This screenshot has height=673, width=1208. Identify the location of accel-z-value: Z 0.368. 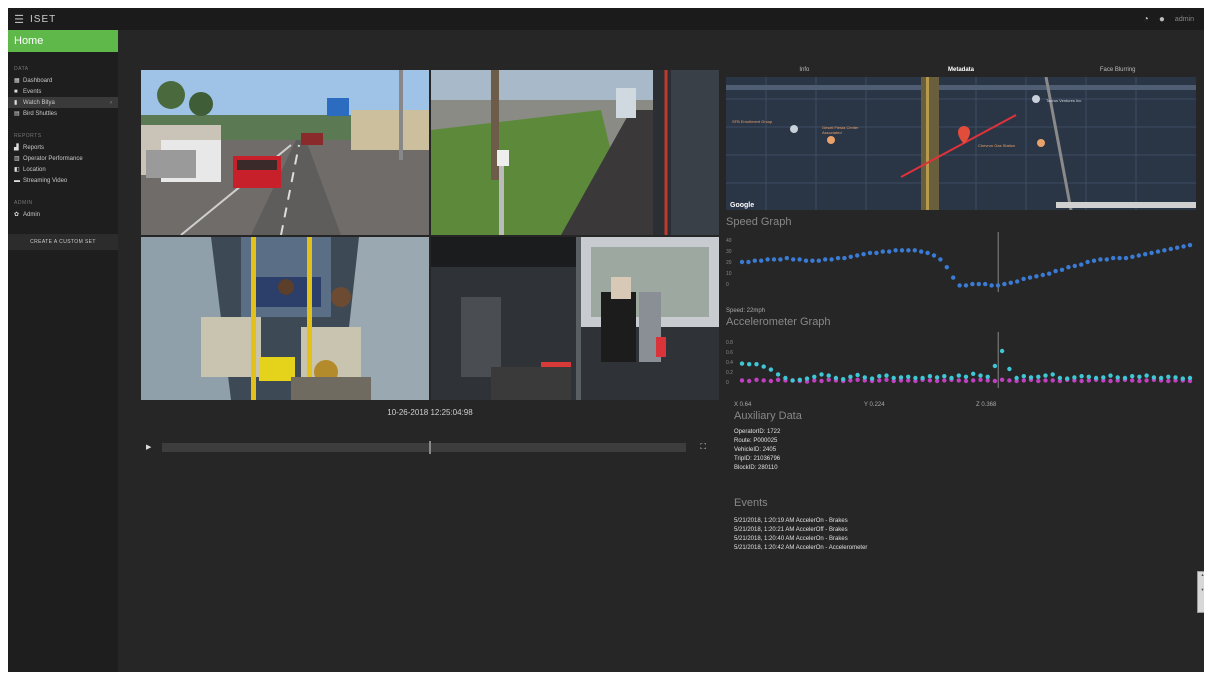
(986, 405).